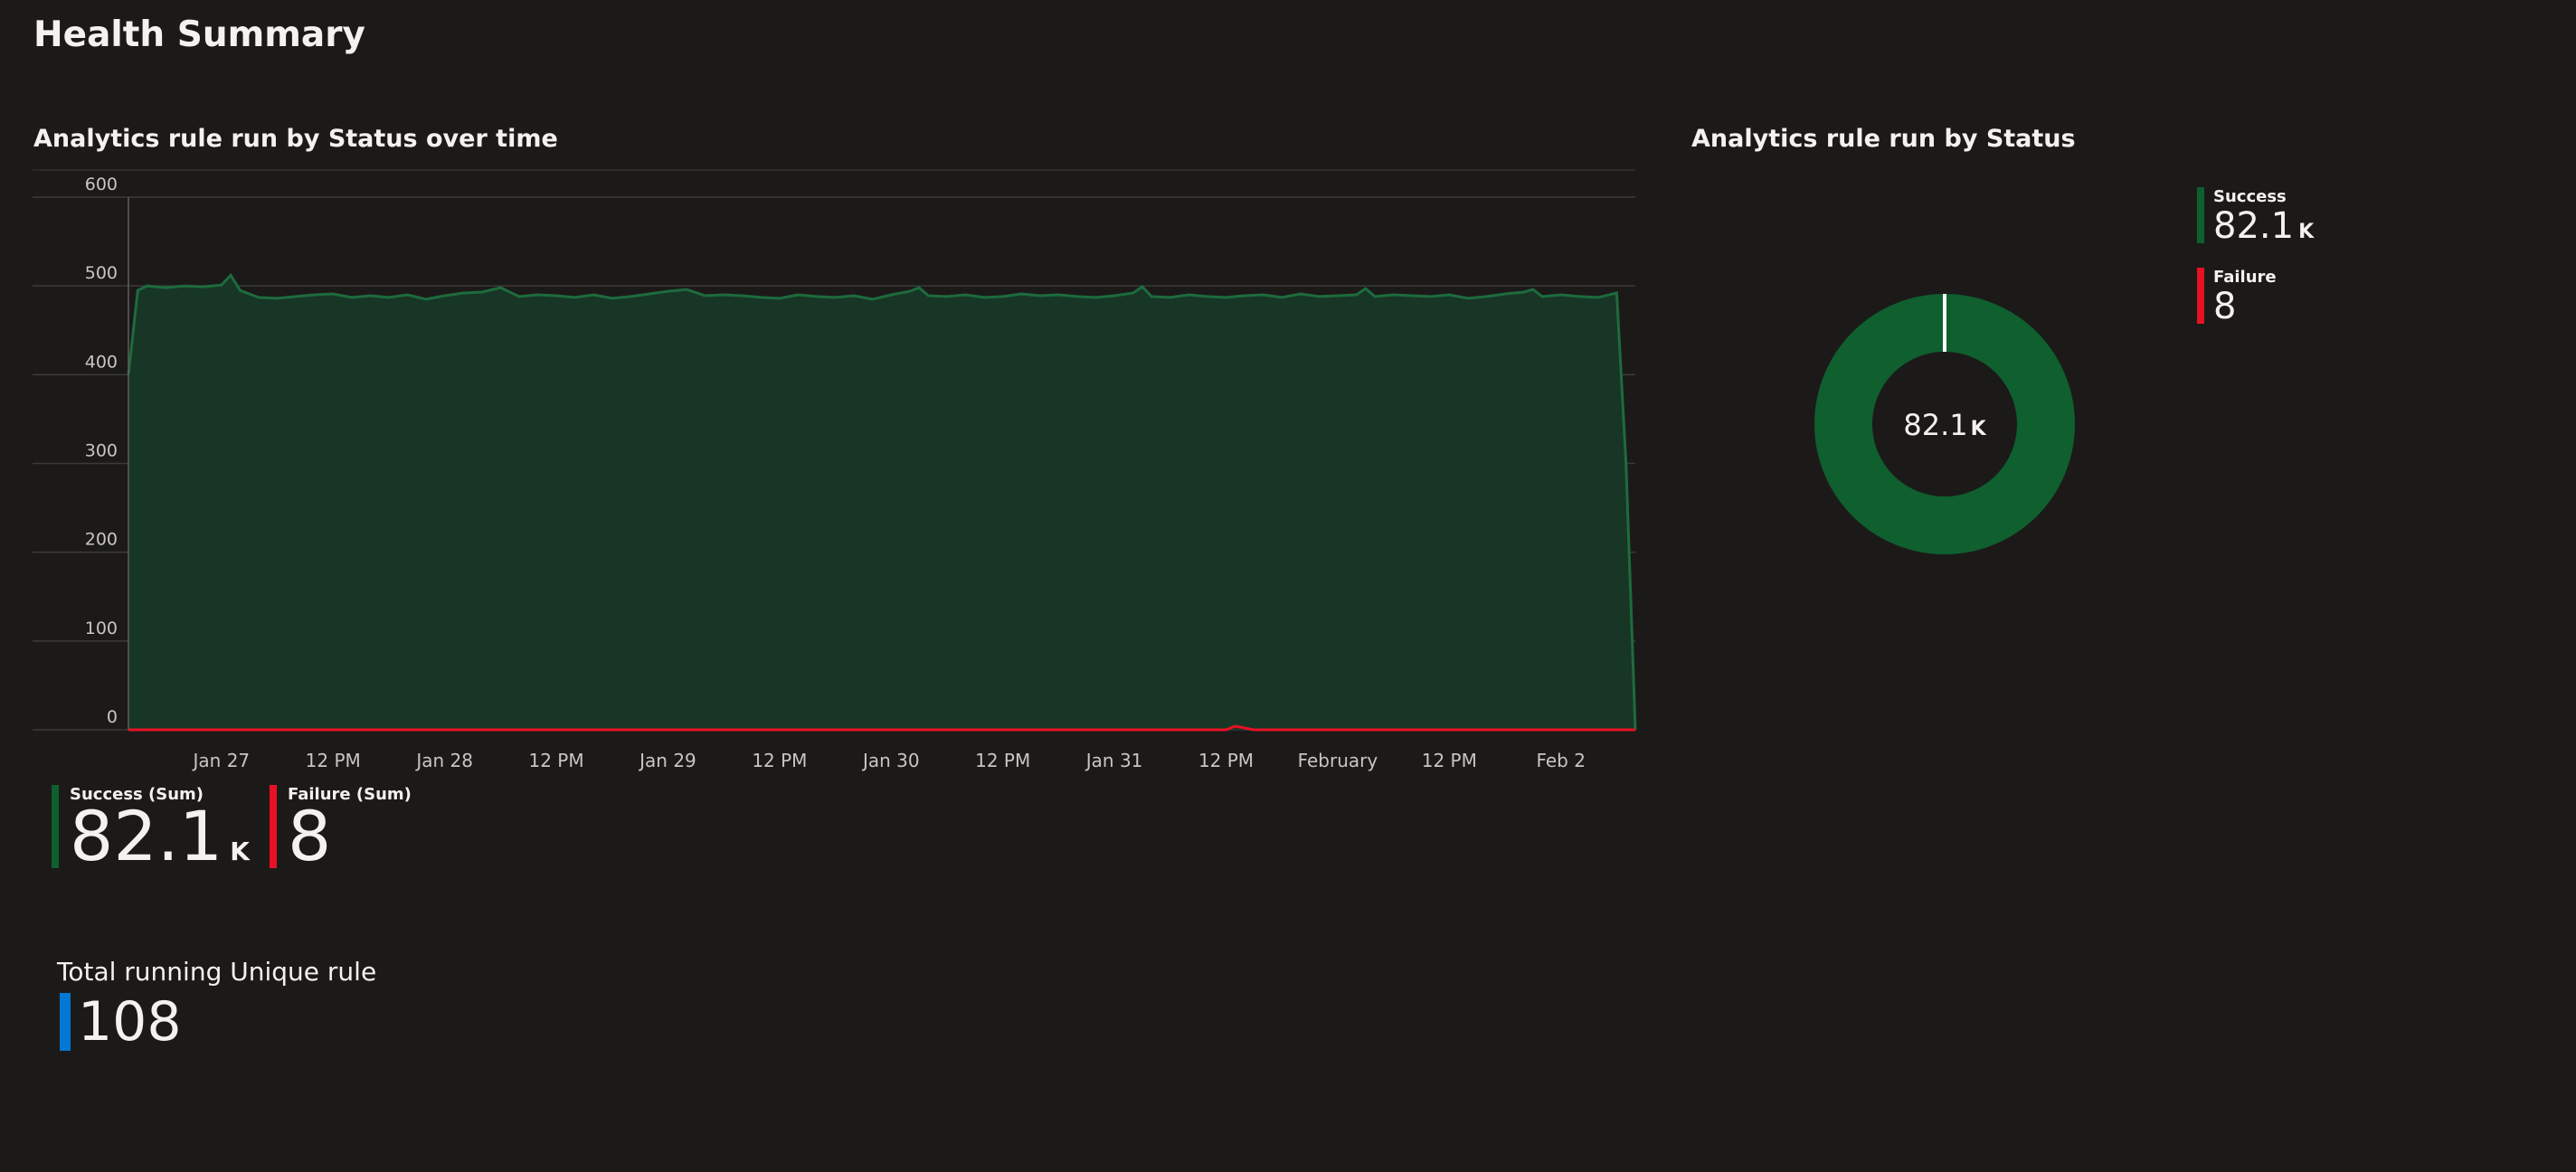 The image size is (2576, 1172). Describe the element at coordinates (66, 1022) in the screenshot. I see `tile-accent-bar` at that location.